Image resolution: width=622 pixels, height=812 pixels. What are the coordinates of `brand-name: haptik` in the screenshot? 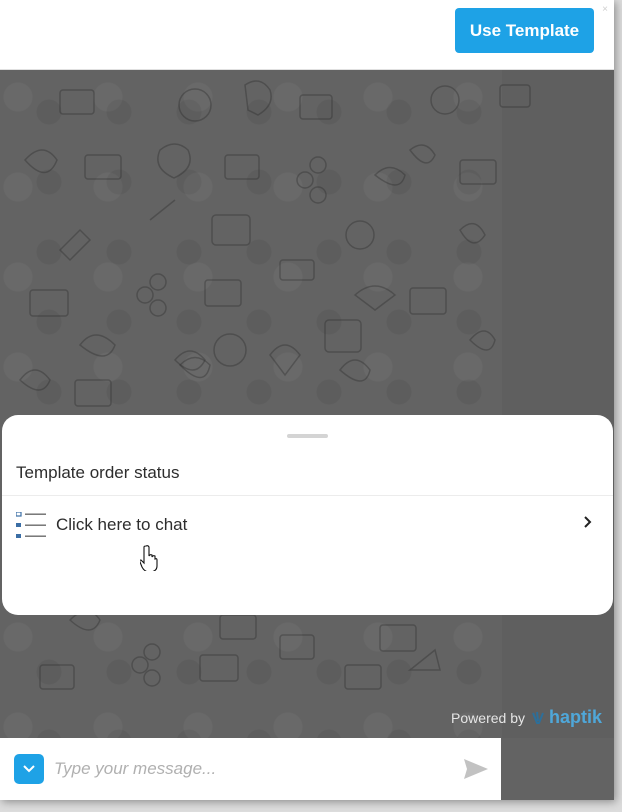 It's located at (575, 717).